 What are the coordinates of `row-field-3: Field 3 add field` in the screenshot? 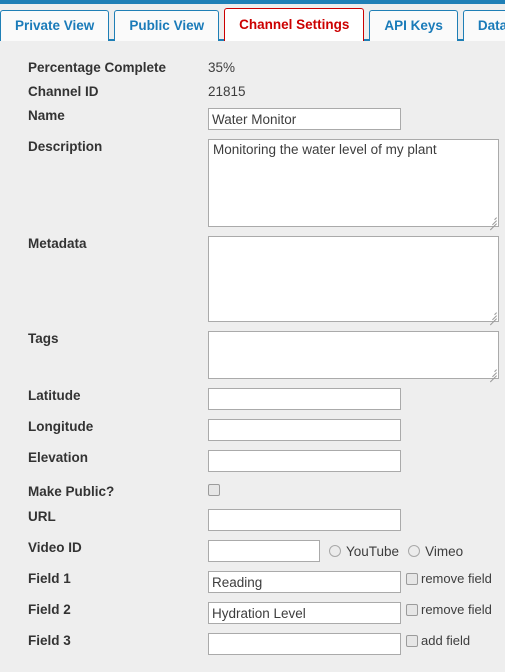 It's located at (252, 648).